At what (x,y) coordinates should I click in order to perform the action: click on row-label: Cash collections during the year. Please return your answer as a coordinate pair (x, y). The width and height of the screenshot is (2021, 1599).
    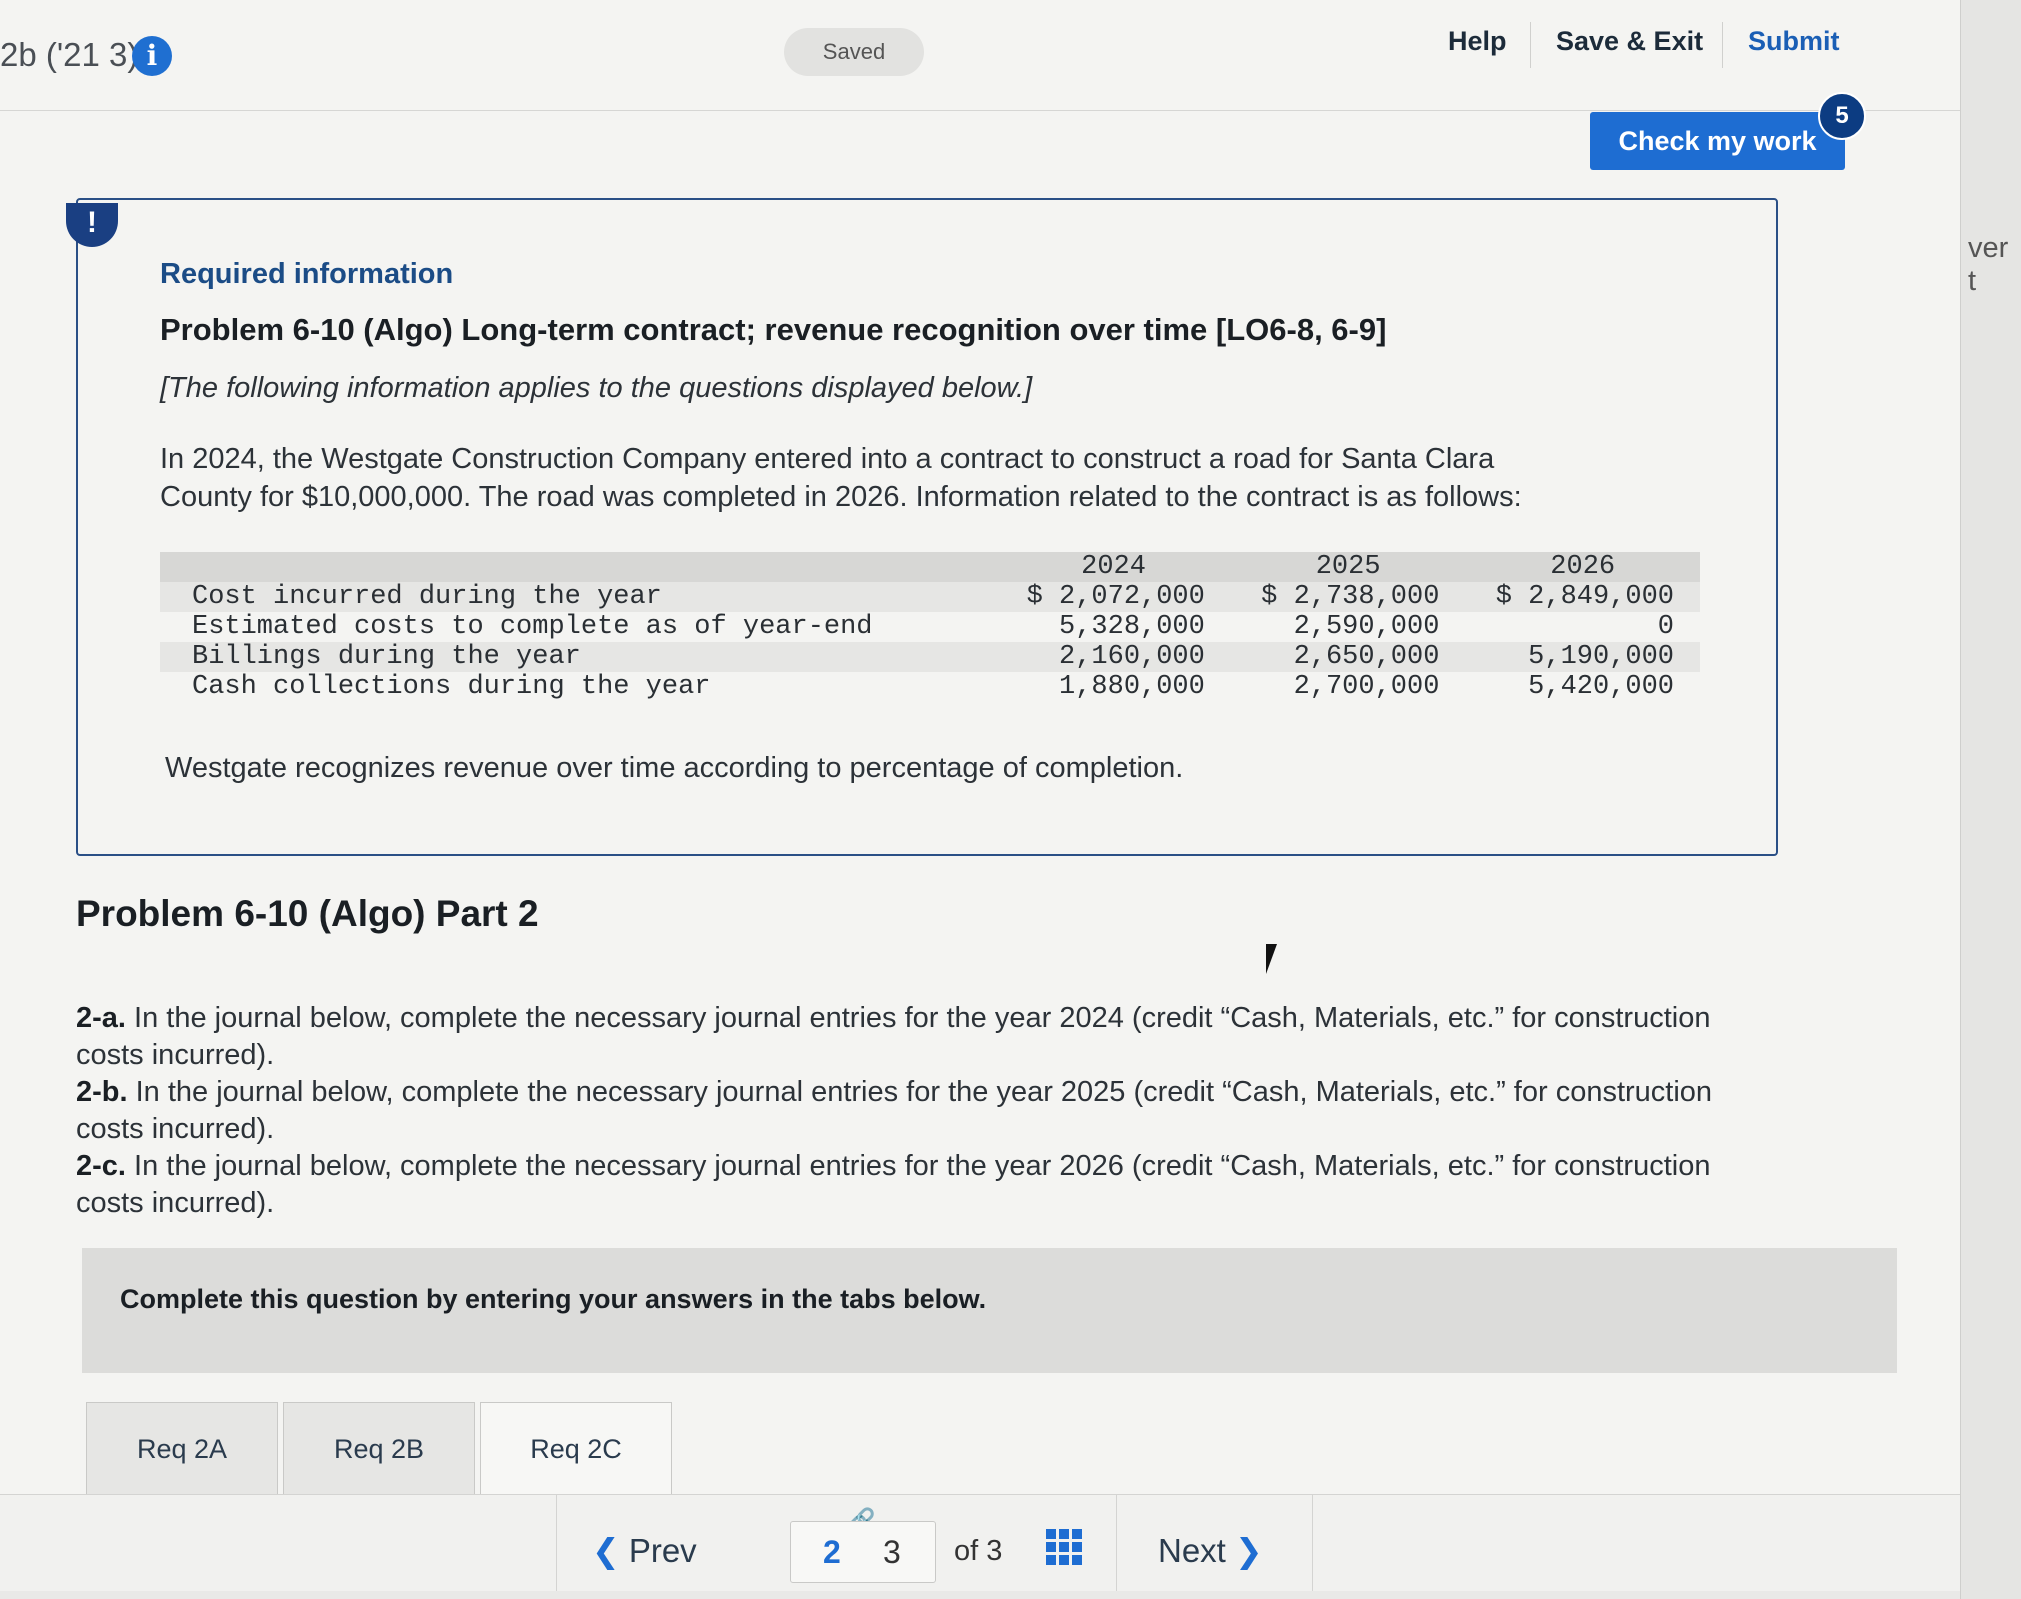
    Looking at the image, I should click on (451, 687).